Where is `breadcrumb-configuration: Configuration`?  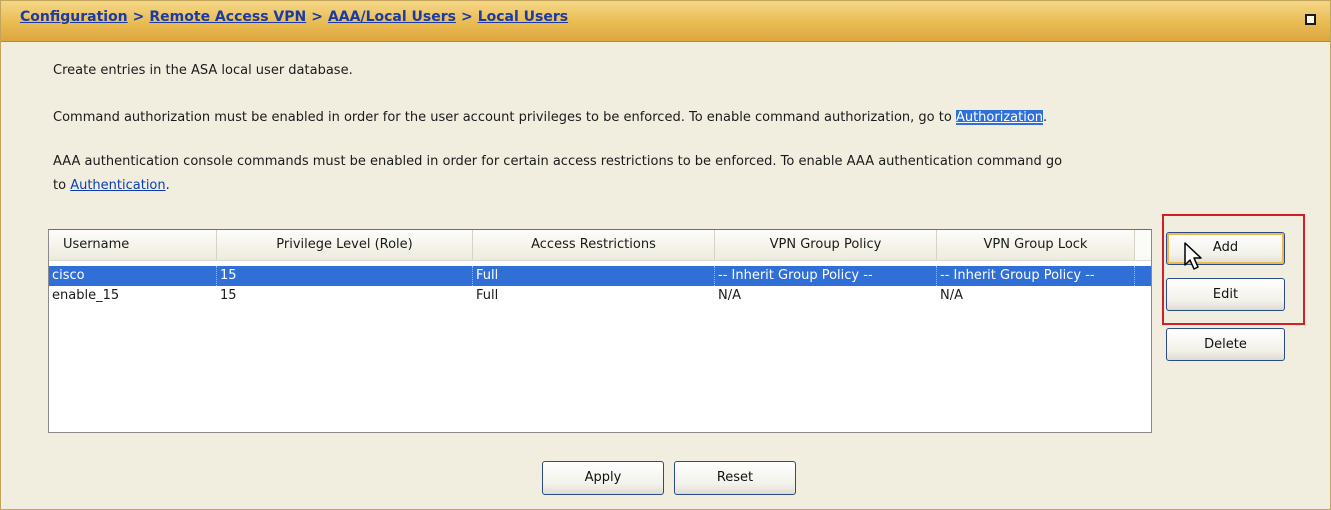 breadcrumb-configuration: Configuration is located at coordinates (74, 17).